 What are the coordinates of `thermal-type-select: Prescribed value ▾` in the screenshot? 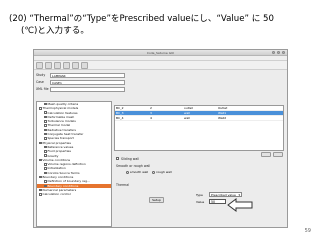 It's located at (225, 194).